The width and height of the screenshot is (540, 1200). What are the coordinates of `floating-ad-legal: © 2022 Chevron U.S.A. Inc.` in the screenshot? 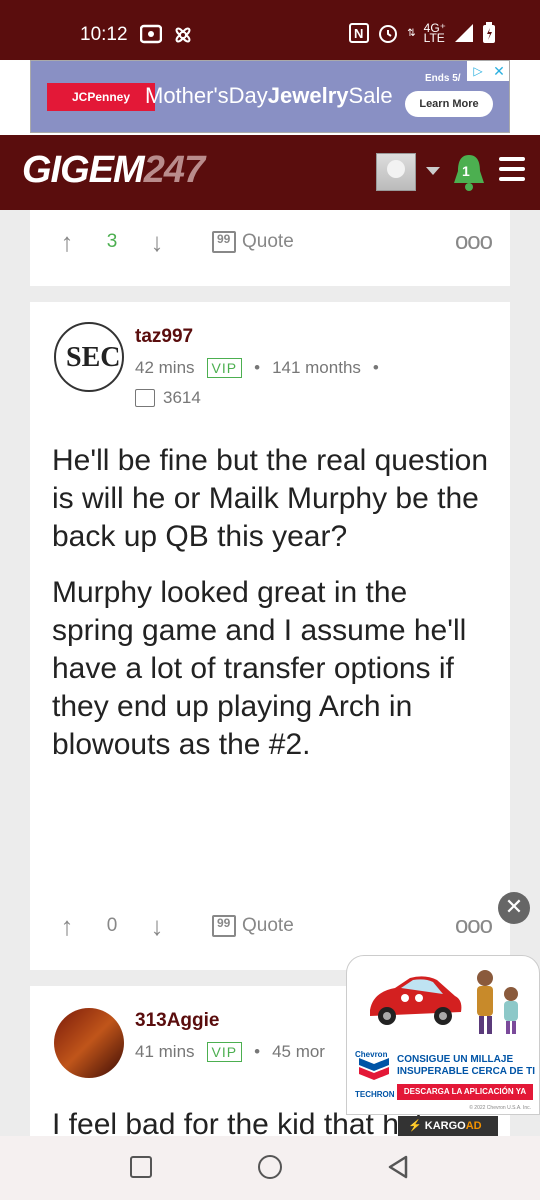 It's located at (500, 1108).